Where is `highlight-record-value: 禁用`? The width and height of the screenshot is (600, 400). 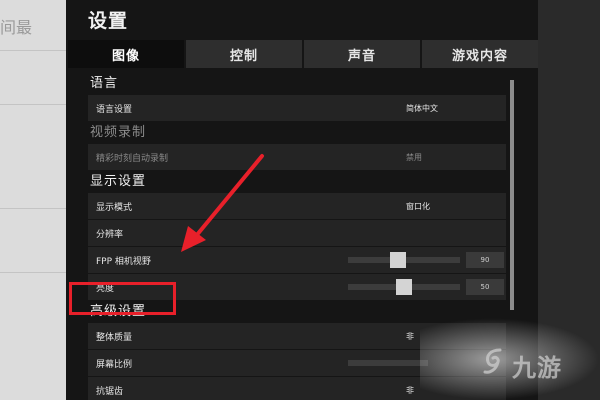
highlight-record-value: 禁用 is located at coordinates (414, 157).